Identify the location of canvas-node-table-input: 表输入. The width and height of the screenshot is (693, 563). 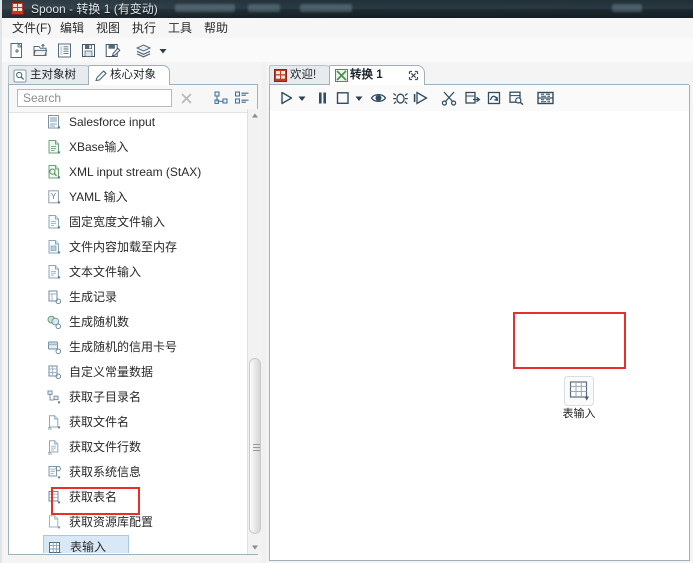
(579, 401).